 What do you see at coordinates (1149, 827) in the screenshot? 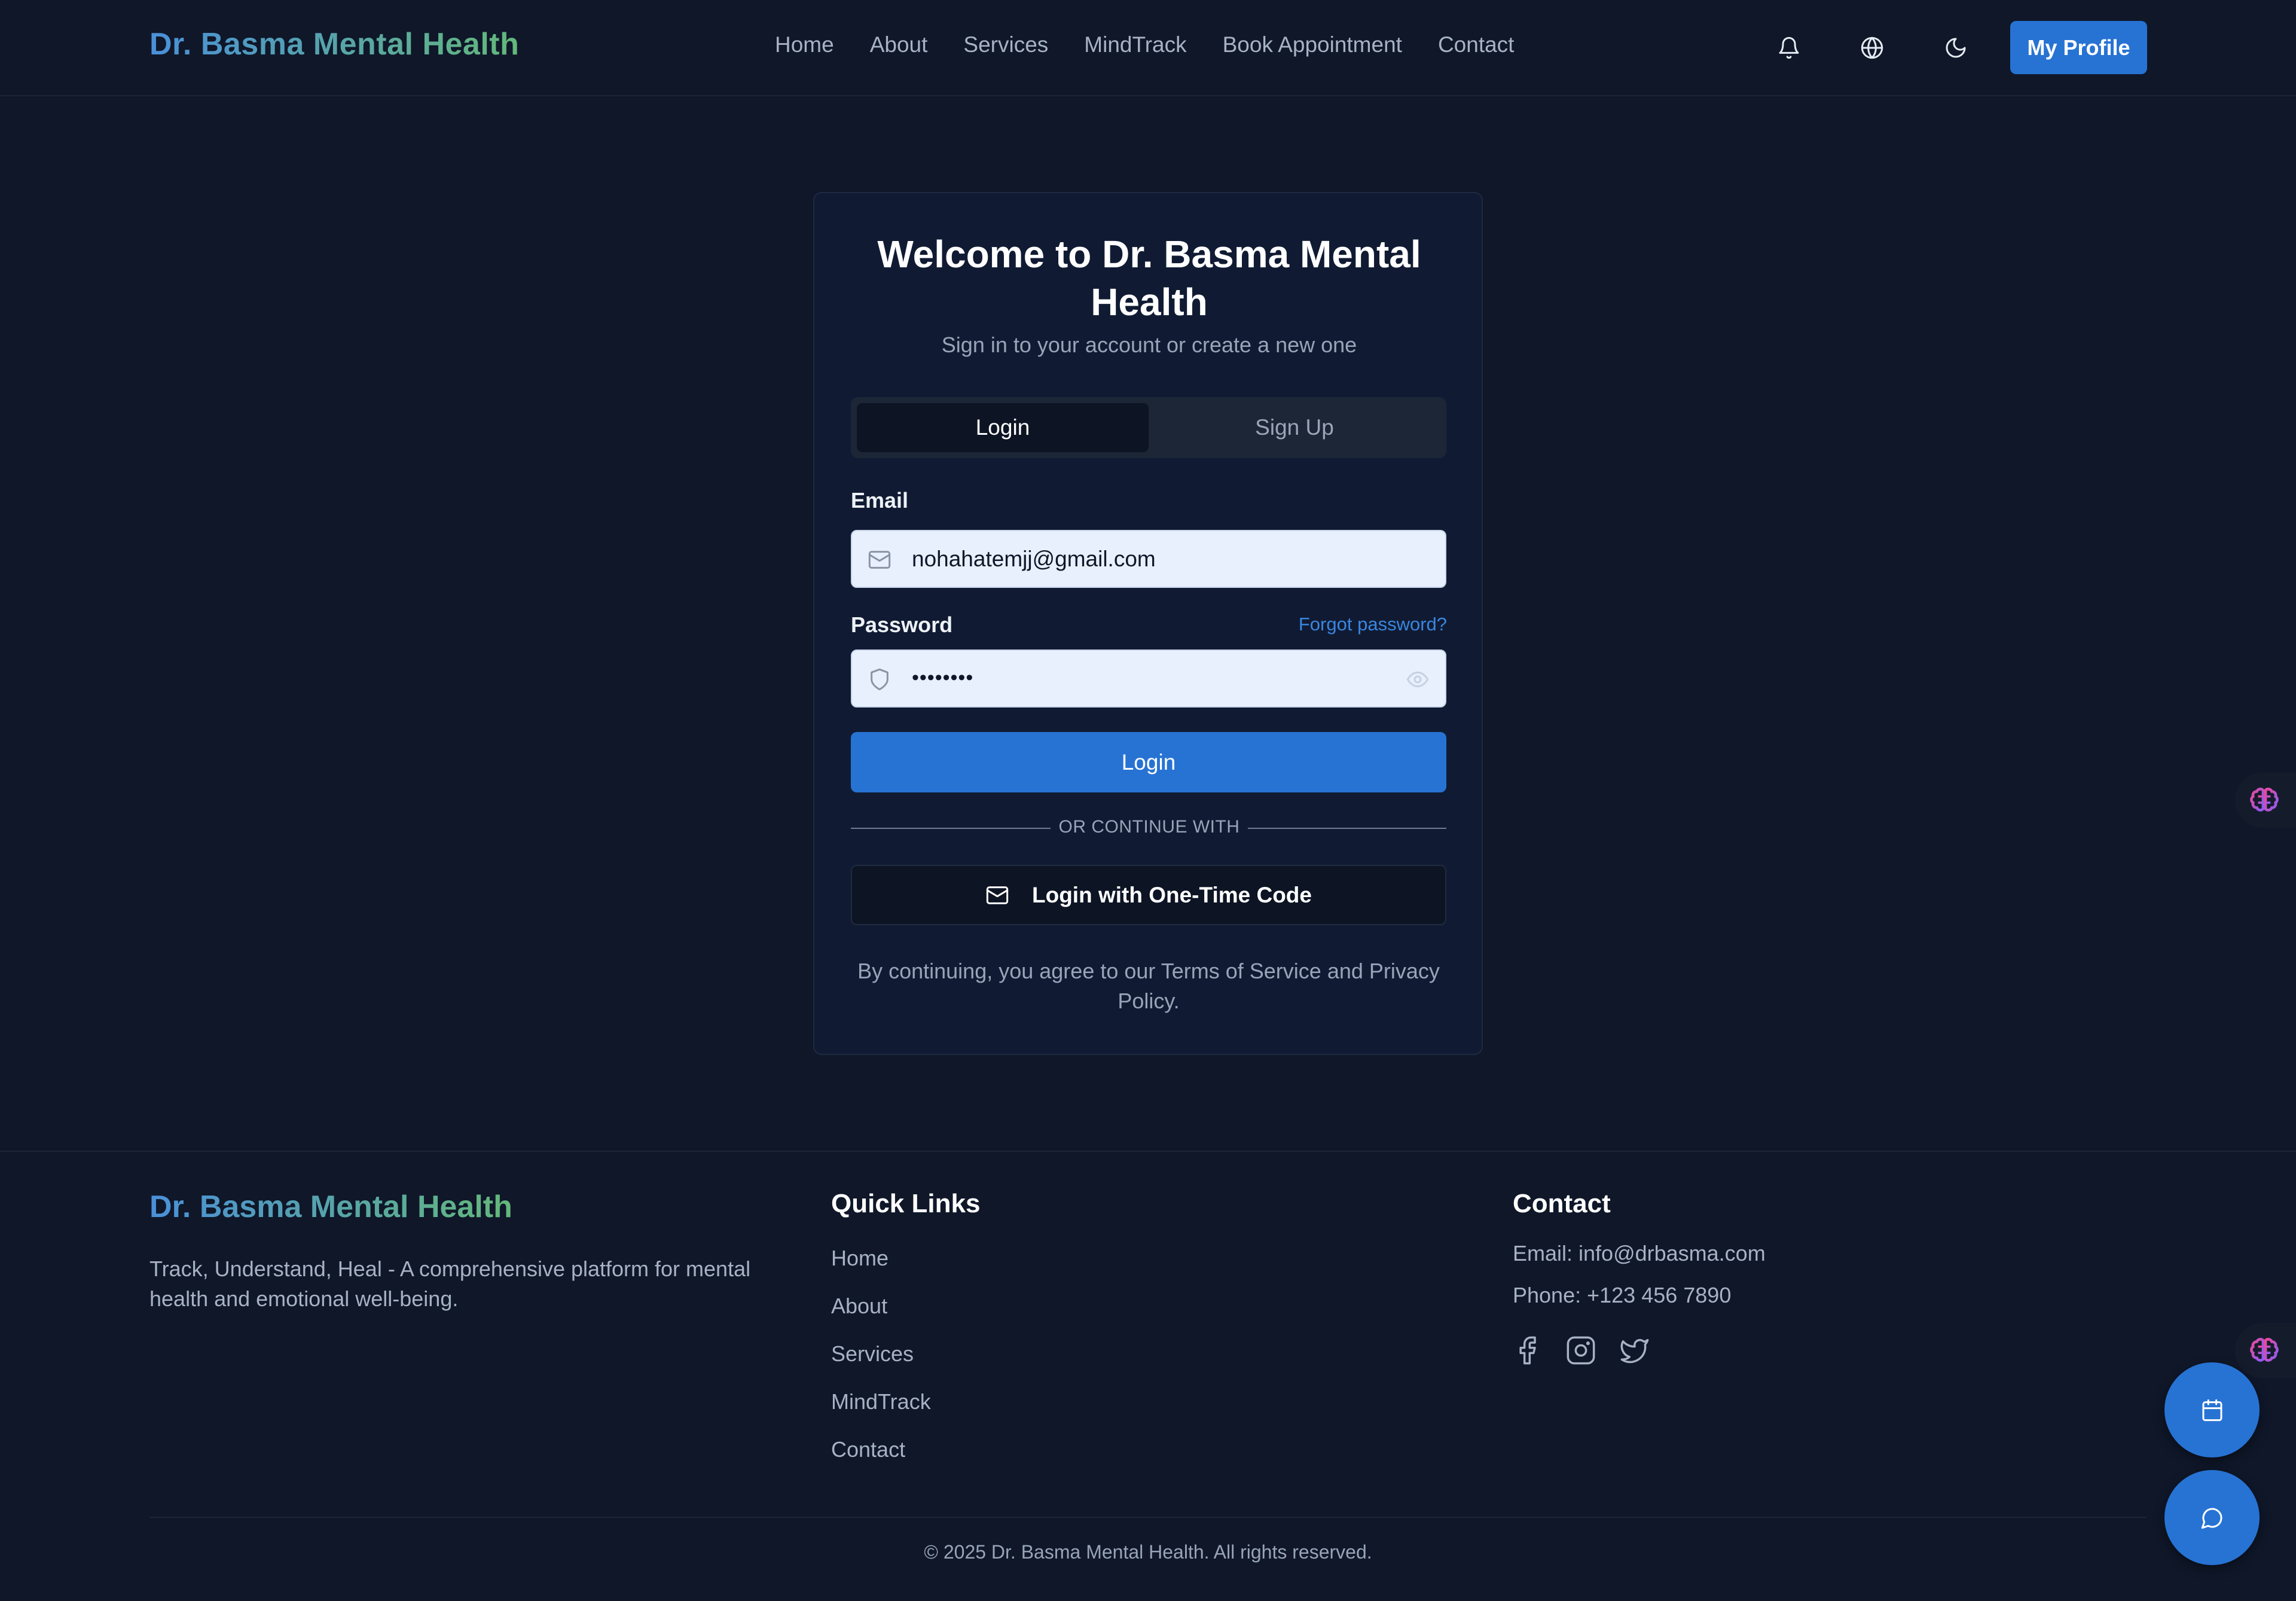
I see `divider-text: OR CONTINUE WITH` at bounding box center [1149, 827].